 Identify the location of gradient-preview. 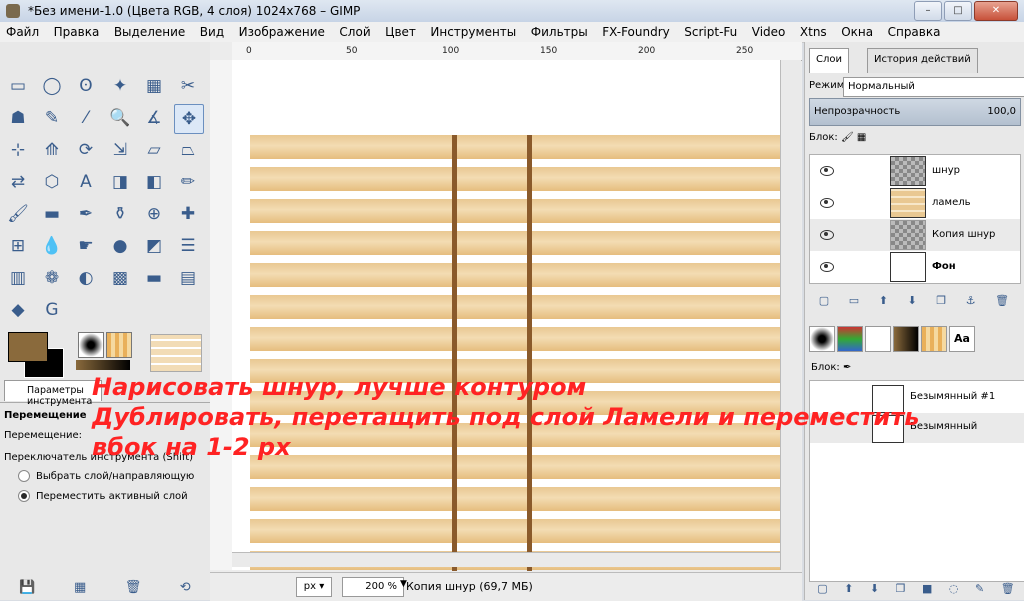
(103, 365).